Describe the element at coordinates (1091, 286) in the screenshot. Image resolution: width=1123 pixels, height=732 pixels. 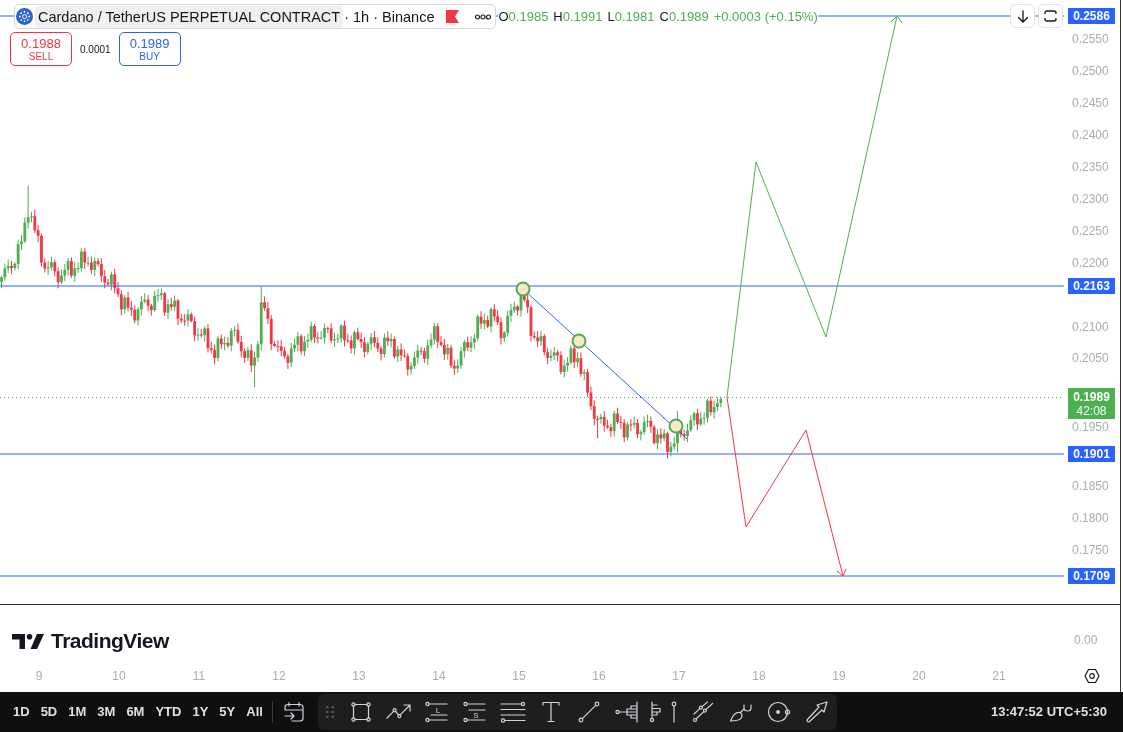
I see `price-tag: 0.2163` at that location.